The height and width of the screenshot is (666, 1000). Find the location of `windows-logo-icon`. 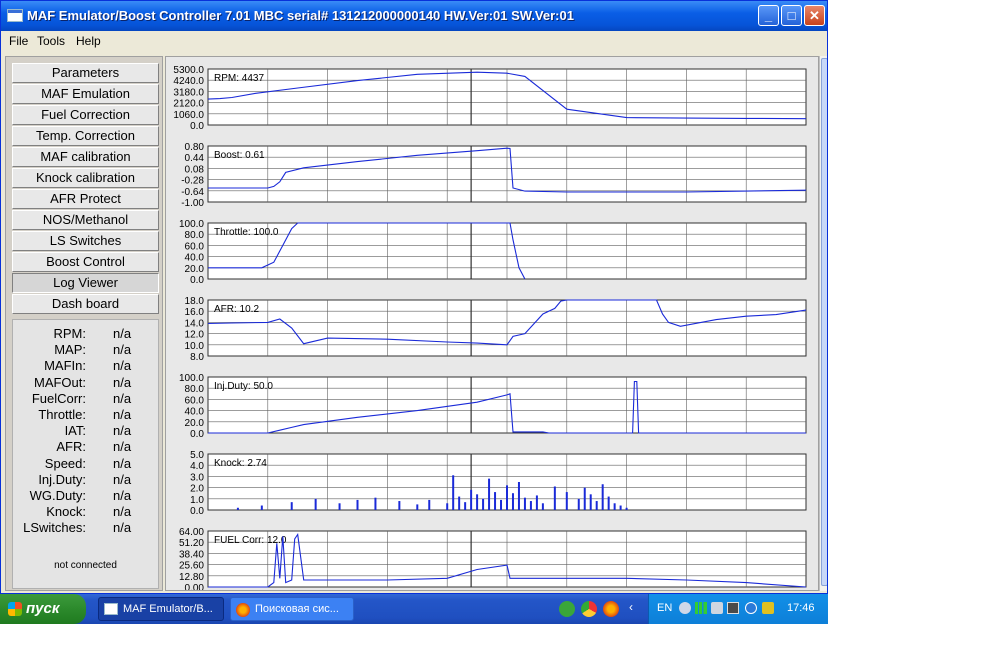

windows-logo-icon is located at coordinates (15, 609).